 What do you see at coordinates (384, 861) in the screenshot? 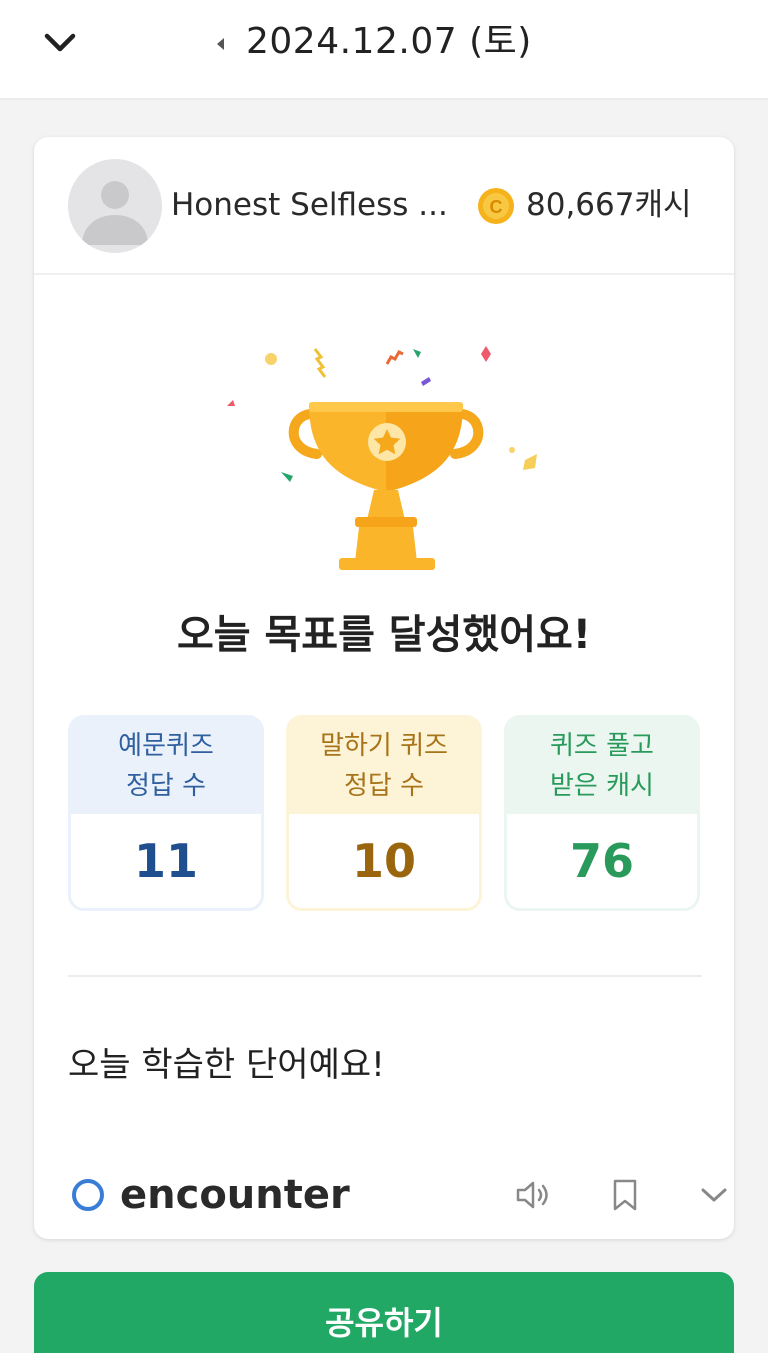
I see `stat-value: 10` at bounding box center [384, 861].